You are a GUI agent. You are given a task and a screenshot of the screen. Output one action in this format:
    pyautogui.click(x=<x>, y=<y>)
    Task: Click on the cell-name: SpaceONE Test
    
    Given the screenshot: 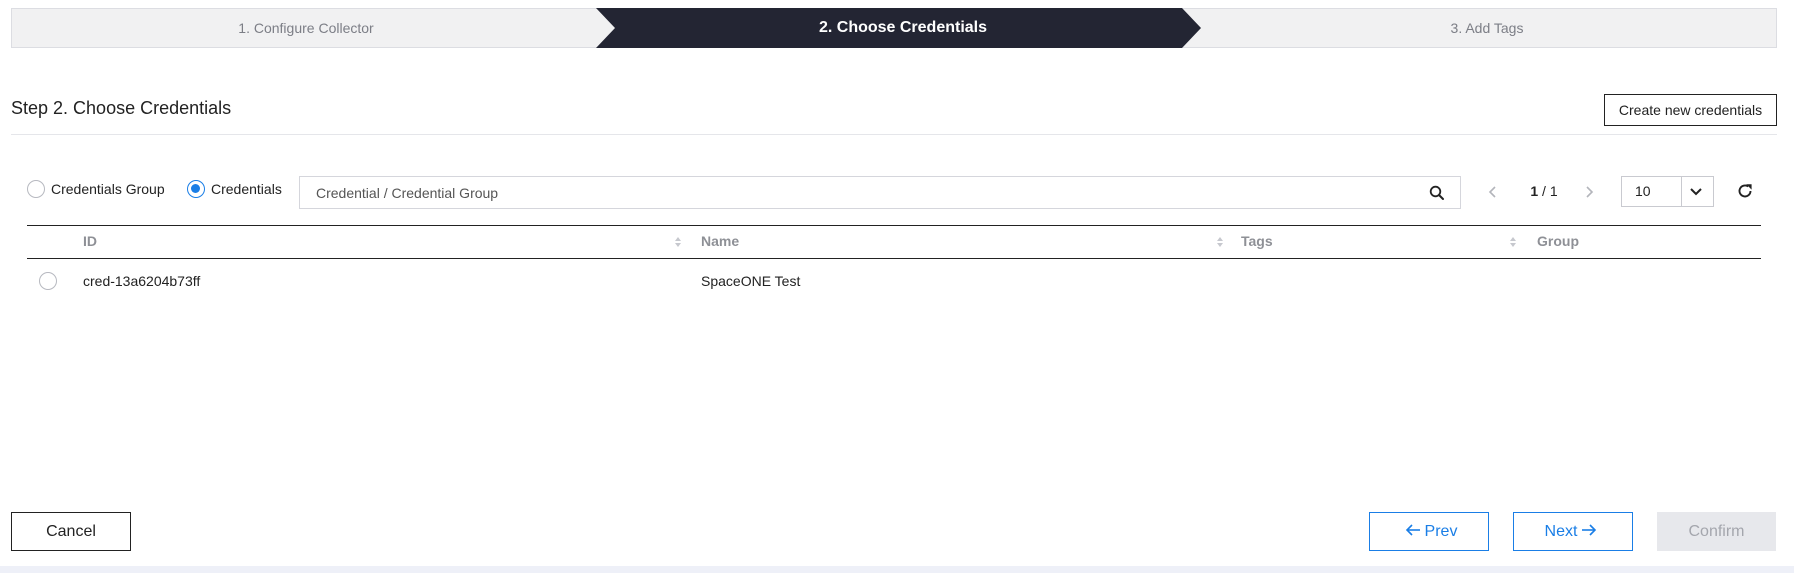 What is the action you would take?
    pyautogui.click(x=751, y=281)
    